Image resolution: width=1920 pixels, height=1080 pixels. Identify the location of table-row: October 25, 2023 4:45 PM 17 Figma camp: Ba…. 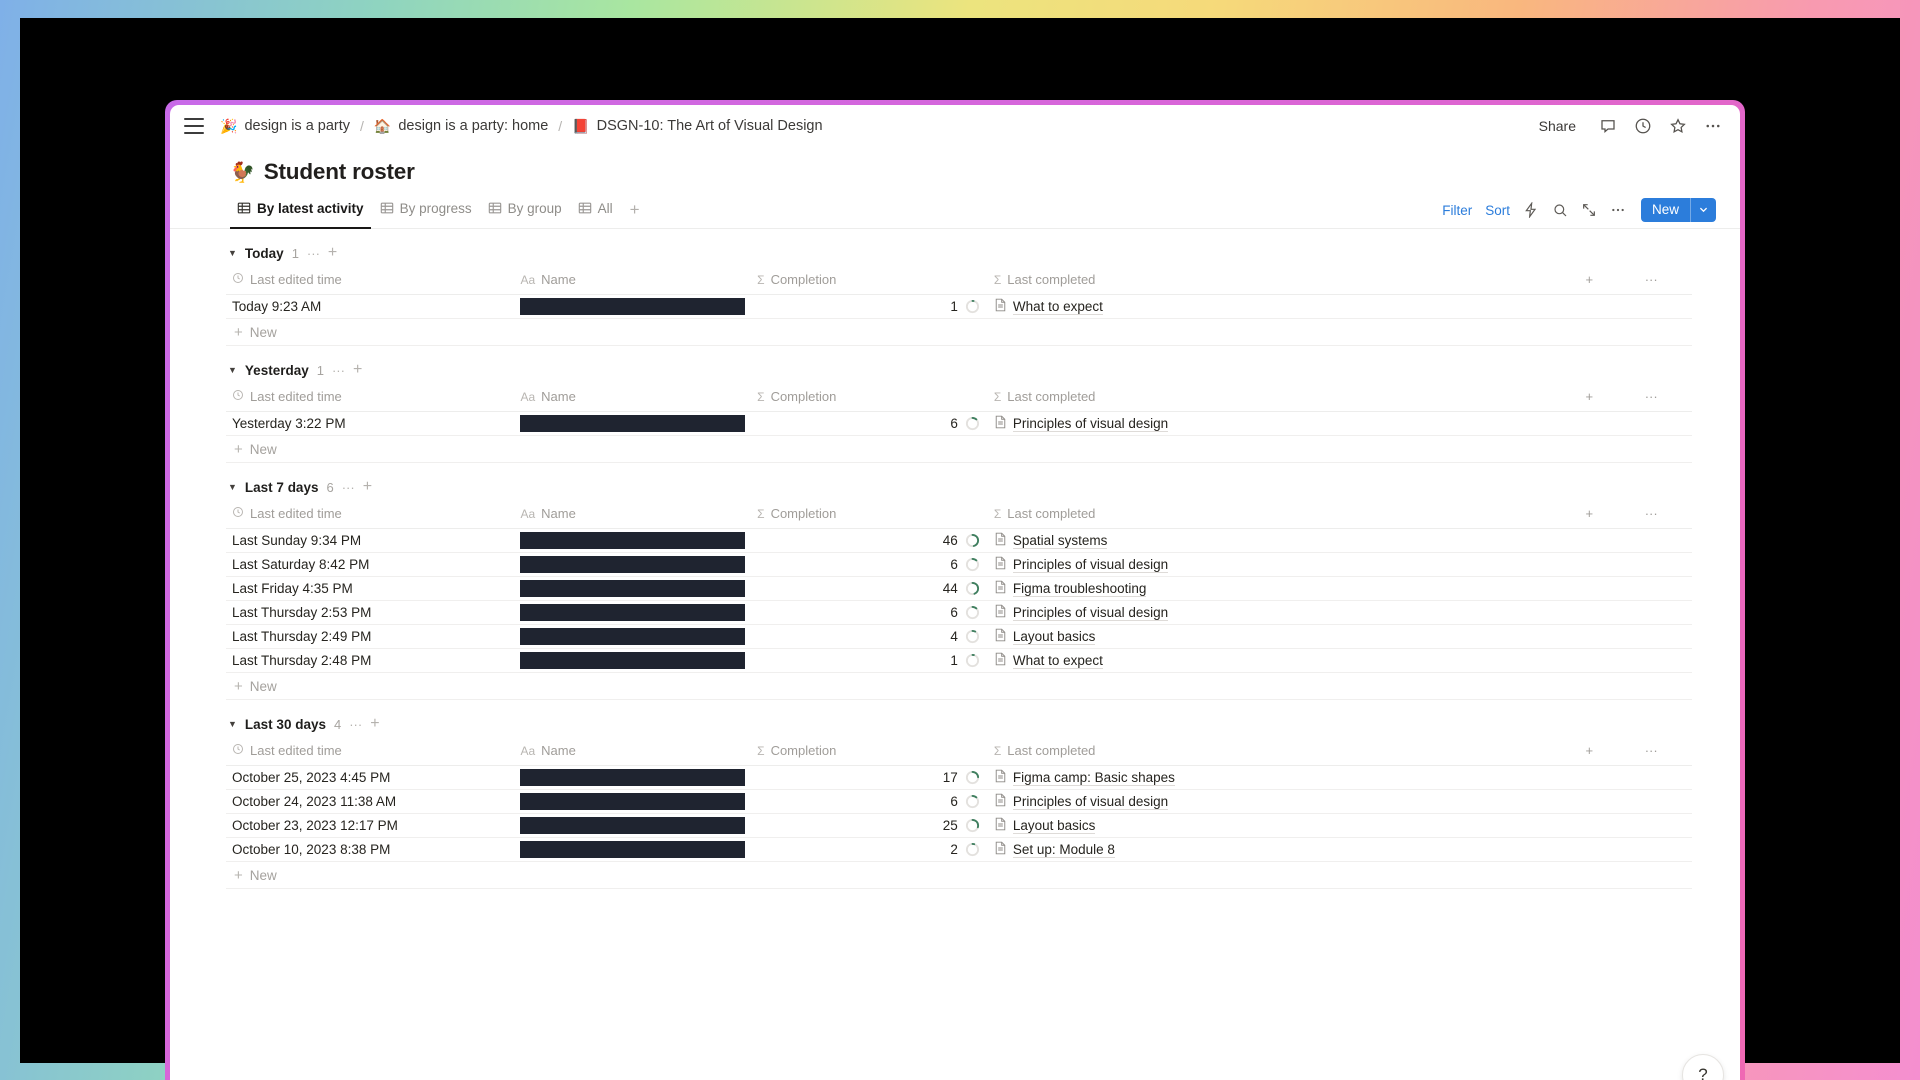
(959, 777).